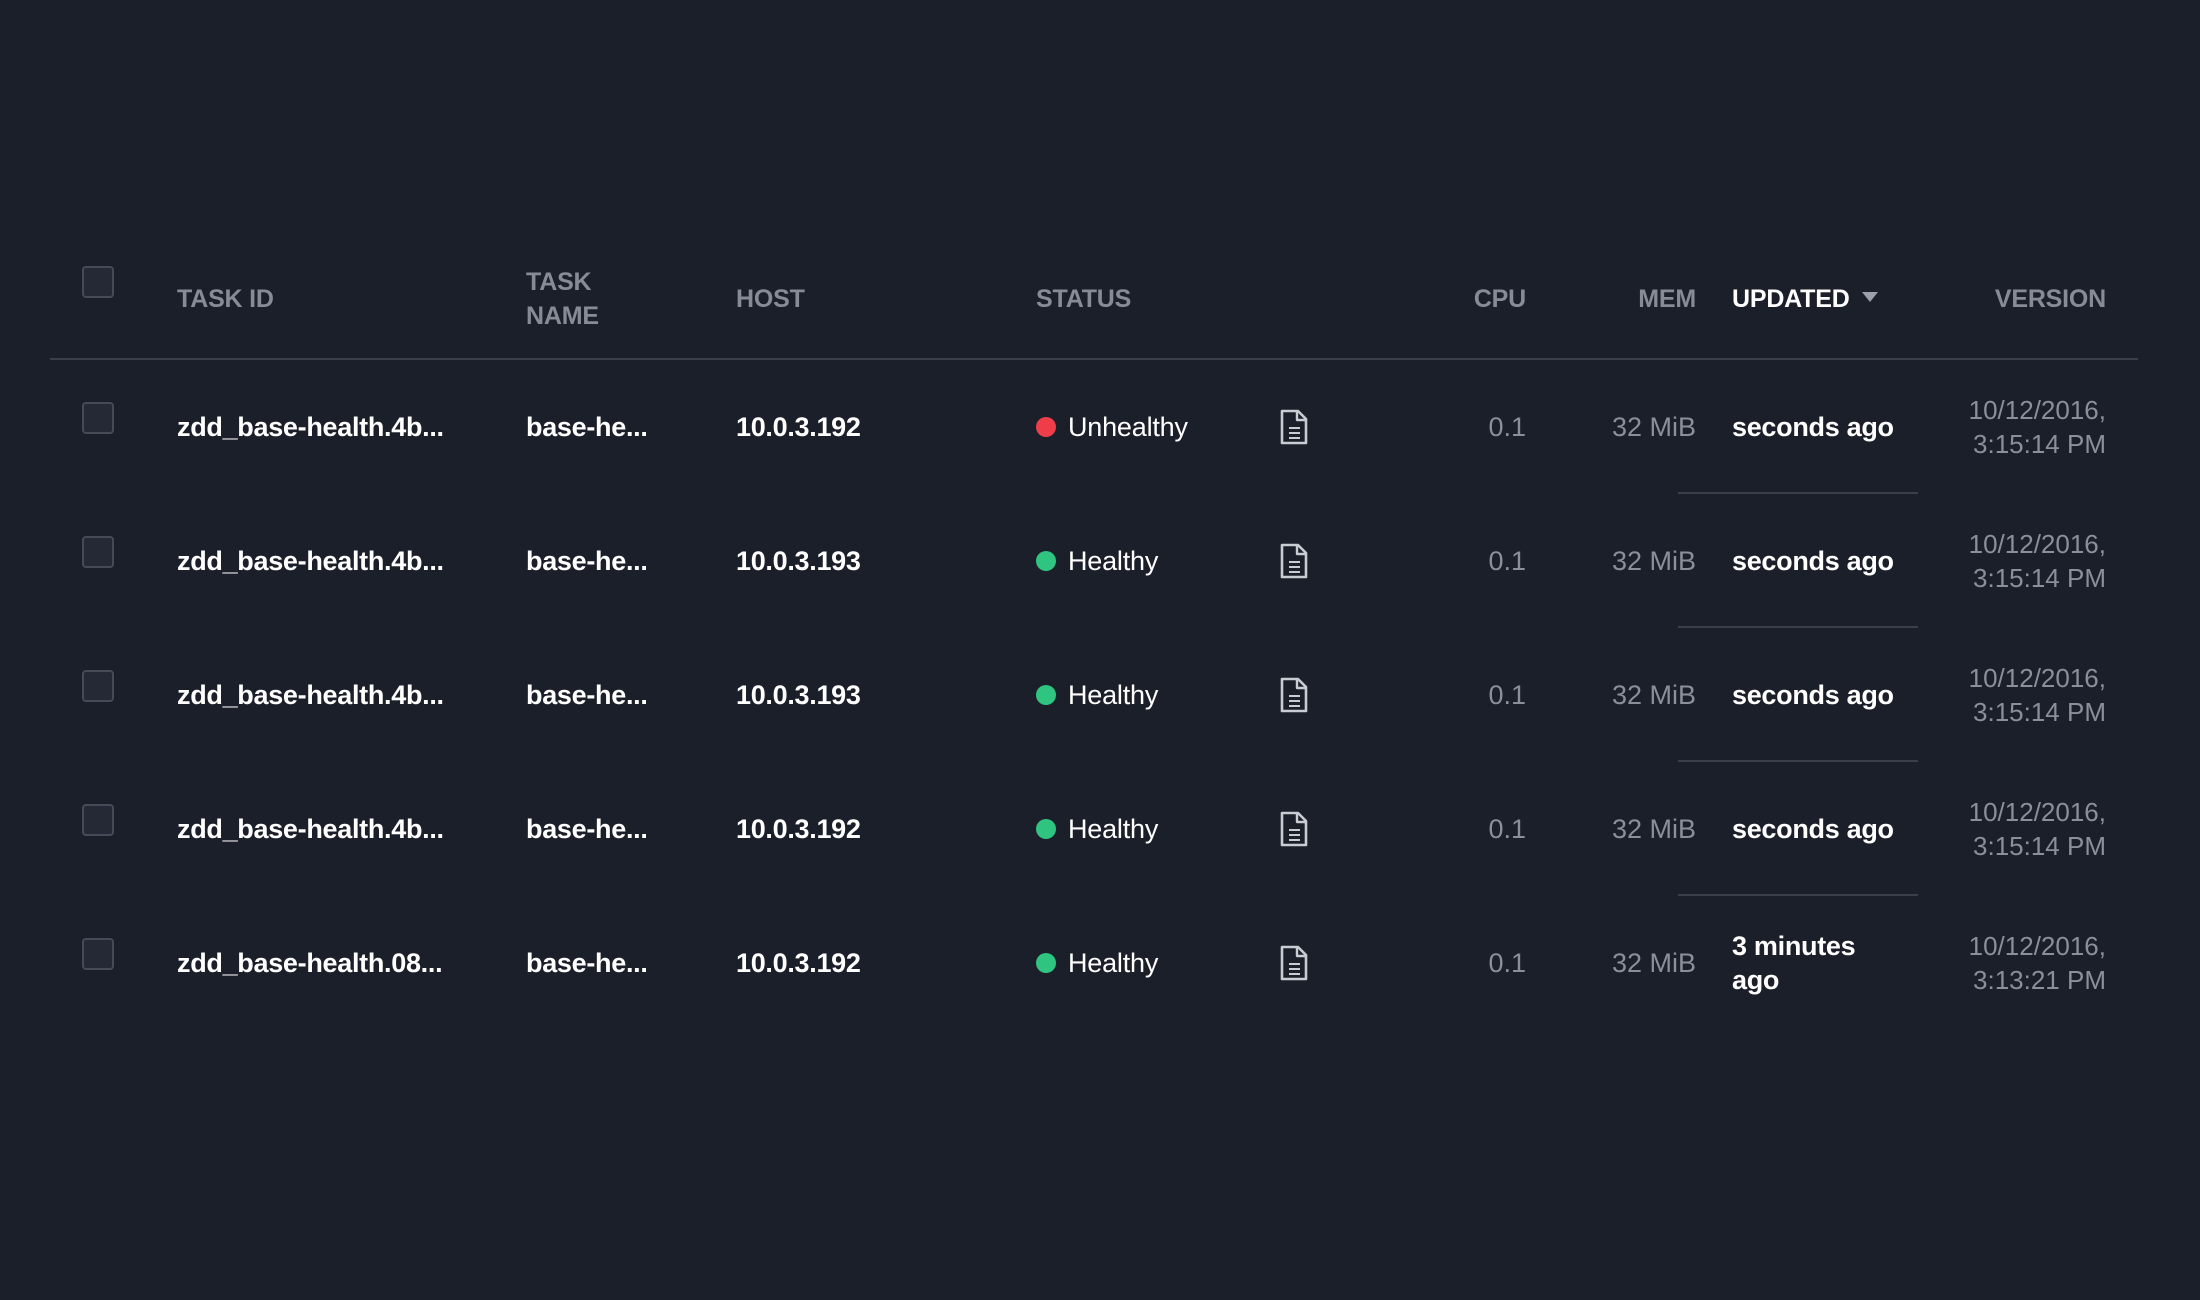 The width and height of the screenshot is (2200, 1300). Describe the element at coordinates (1146, 299) in the screenshot. I see `column-header-status: STATUS` at that location.